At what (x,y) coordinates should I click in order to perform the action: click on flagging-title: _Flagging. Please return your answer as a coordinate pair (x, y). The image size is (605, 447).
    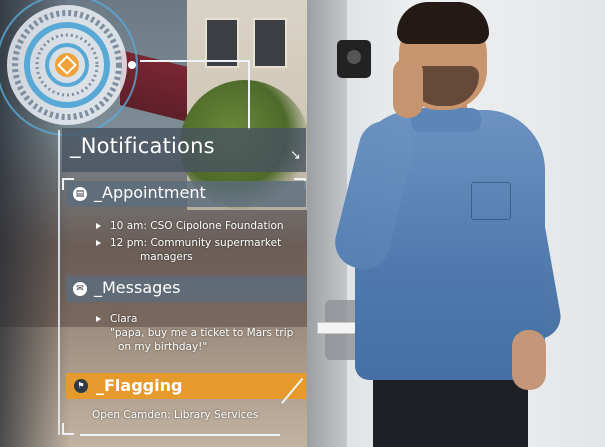
    Looking at the image, I should click on (139, 385).